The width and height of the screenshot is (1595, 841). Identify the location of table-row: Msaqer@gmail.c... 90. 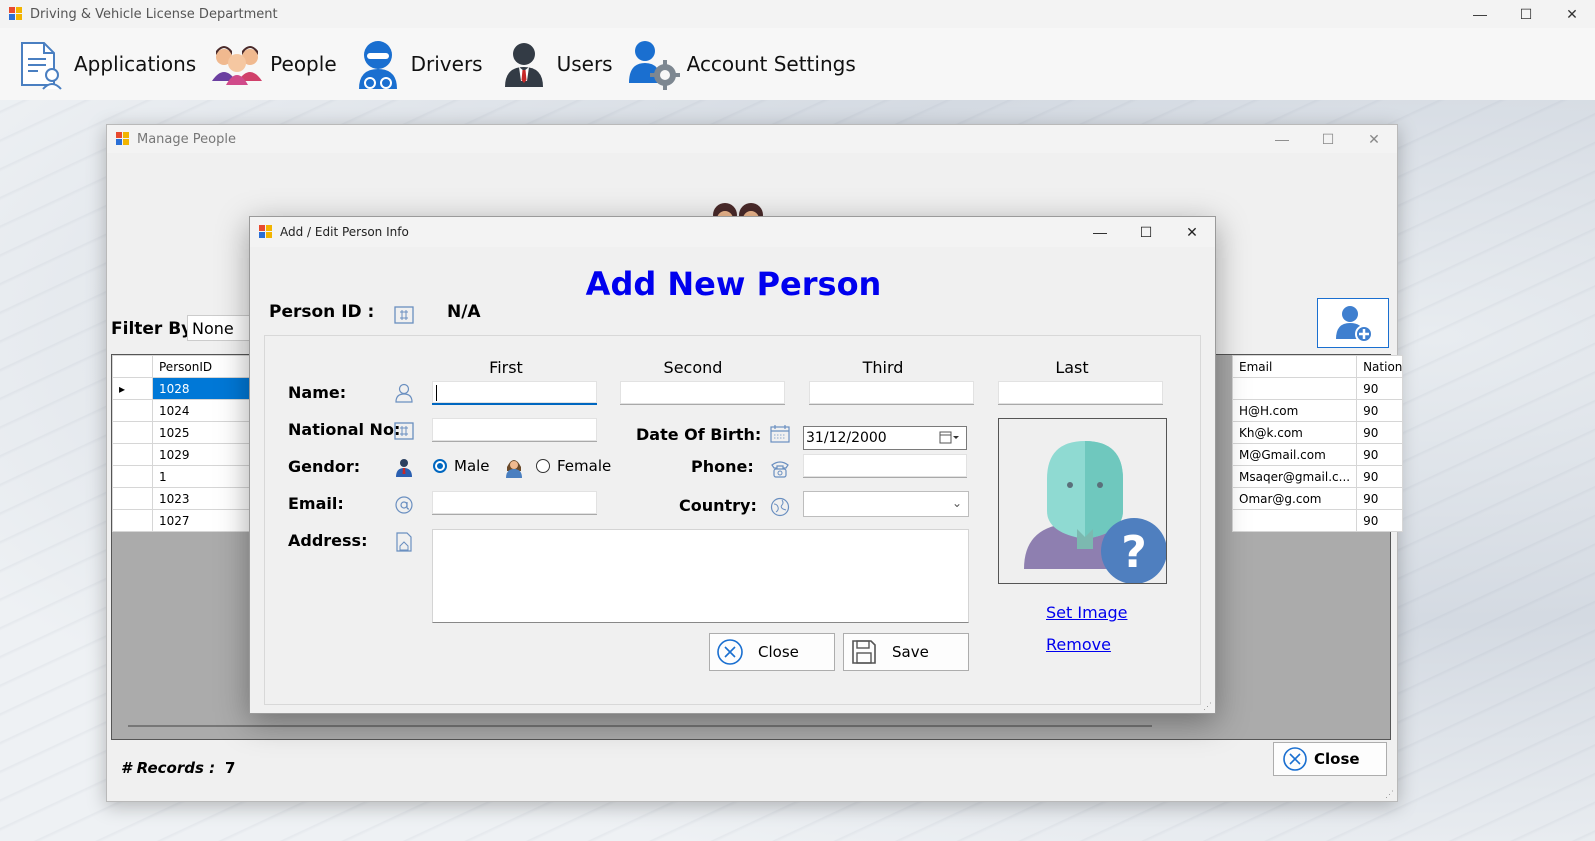
(1317, 476).